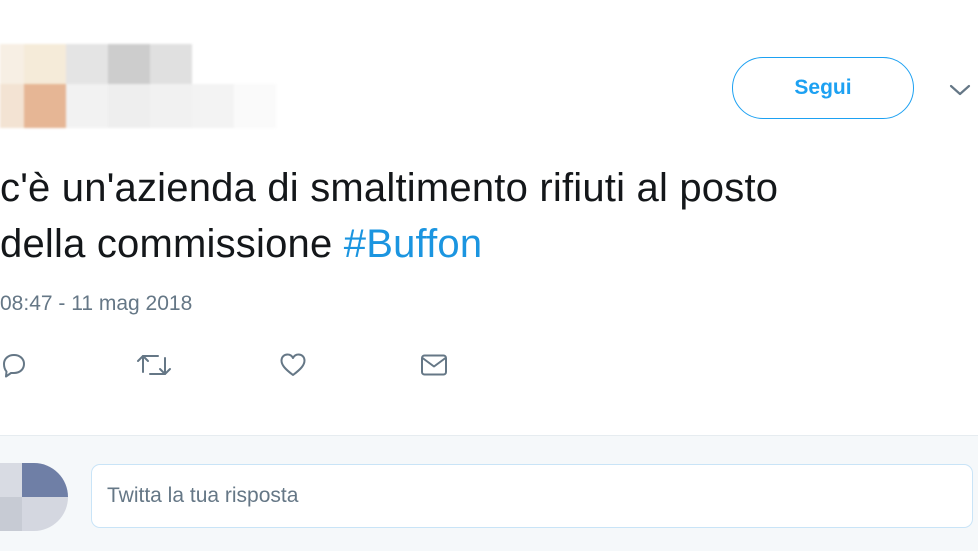 The width and height of the screenshot is (978, 551). Describe the element at coordinates (140, 86) in the screenshot. I see `blurred-user-info` at that location.